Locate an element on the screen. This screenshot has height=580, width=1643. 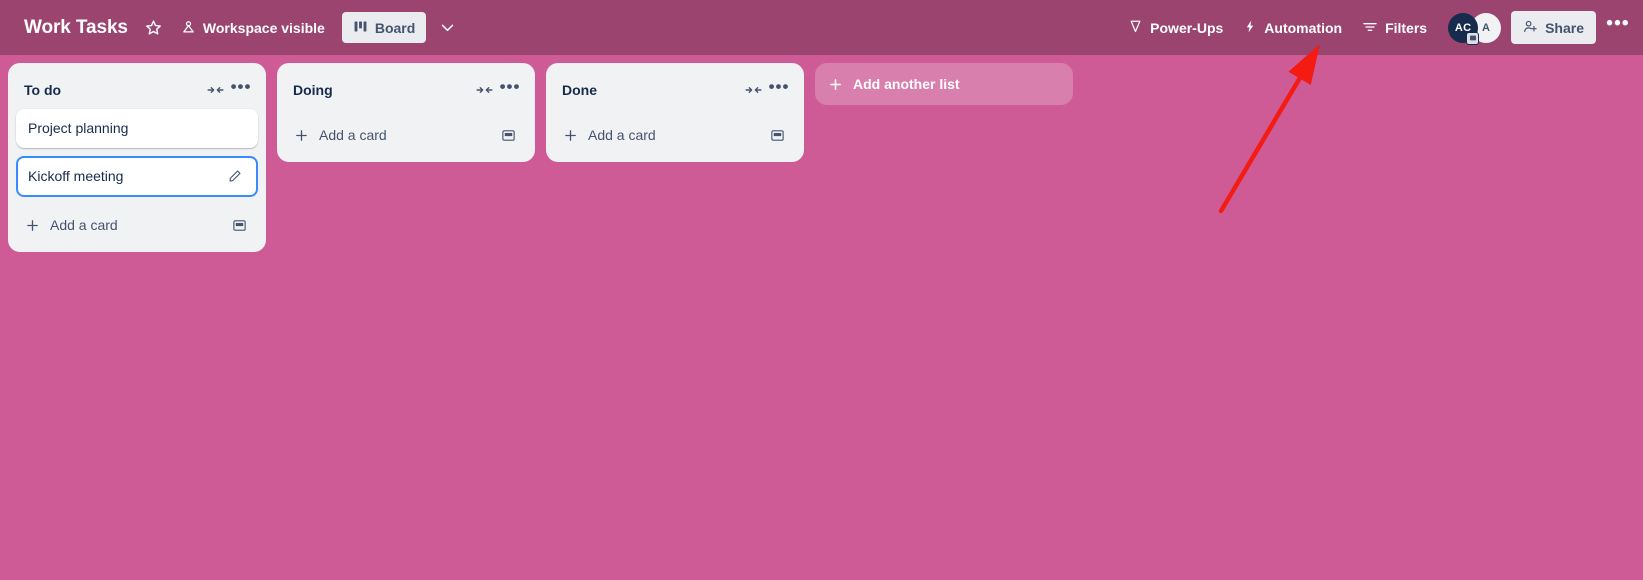
card-kickoff-meeting: Kickoff meeting is located at coordinates (137, 176).